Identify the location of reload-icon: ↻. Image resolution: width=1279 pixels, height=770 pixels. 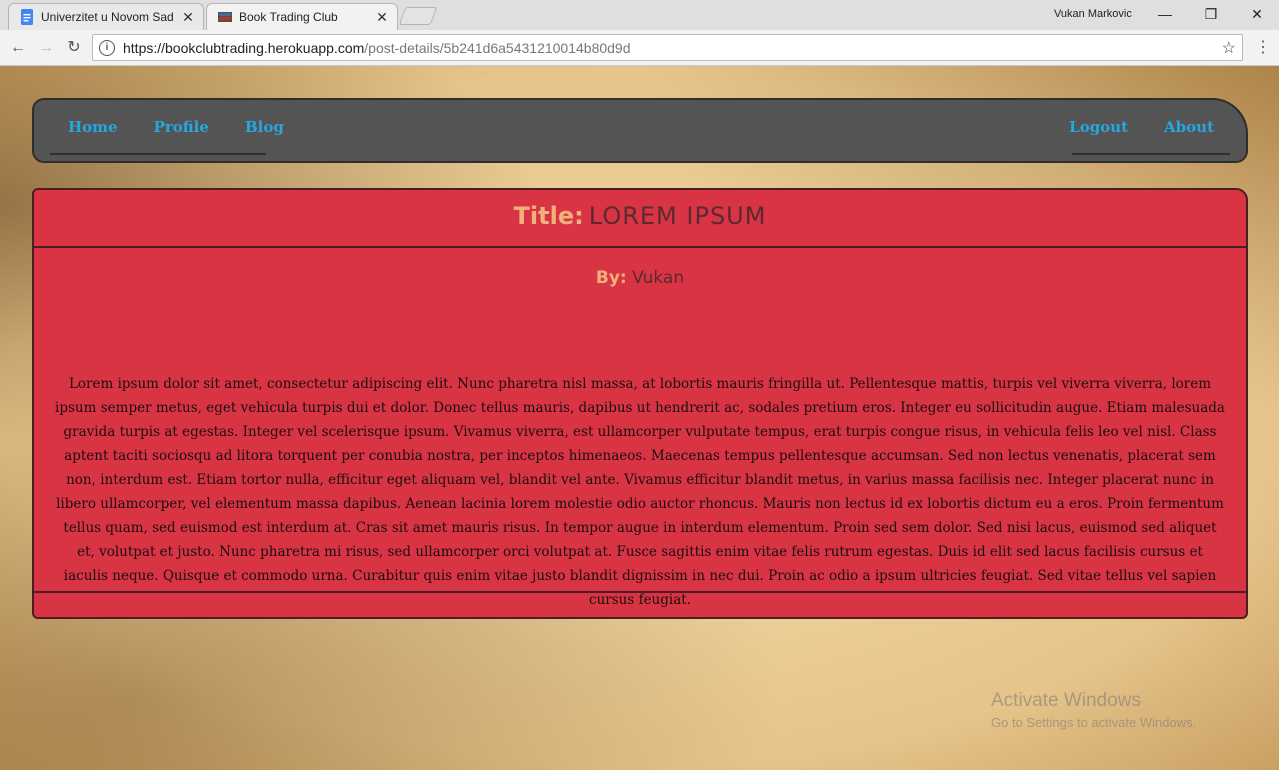
(74, 48).